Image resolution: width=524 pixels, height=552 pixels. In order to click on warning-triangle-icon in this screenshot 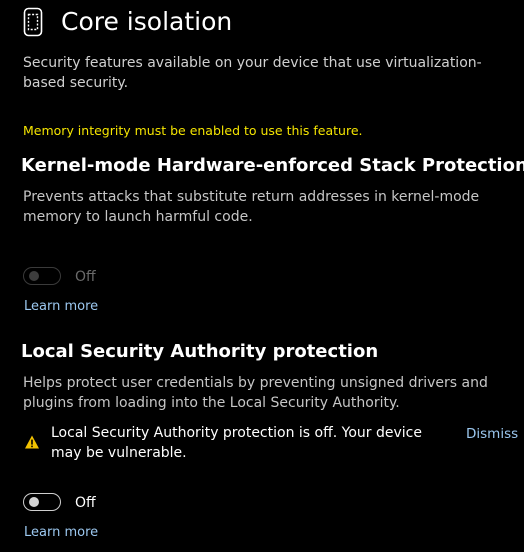, I will do `click(32, 442)`.